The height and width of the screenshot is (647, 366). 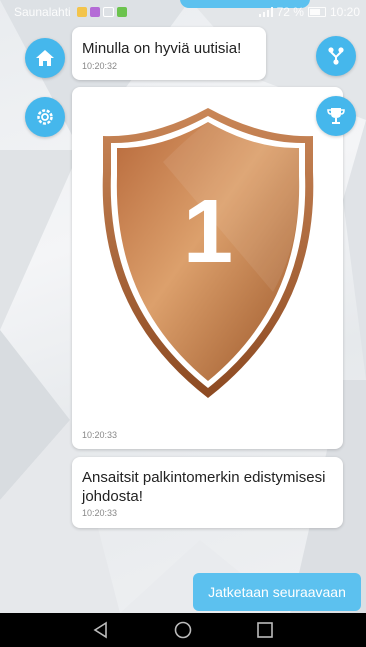 I want to click on back-icon, so click(x=101, y=630).